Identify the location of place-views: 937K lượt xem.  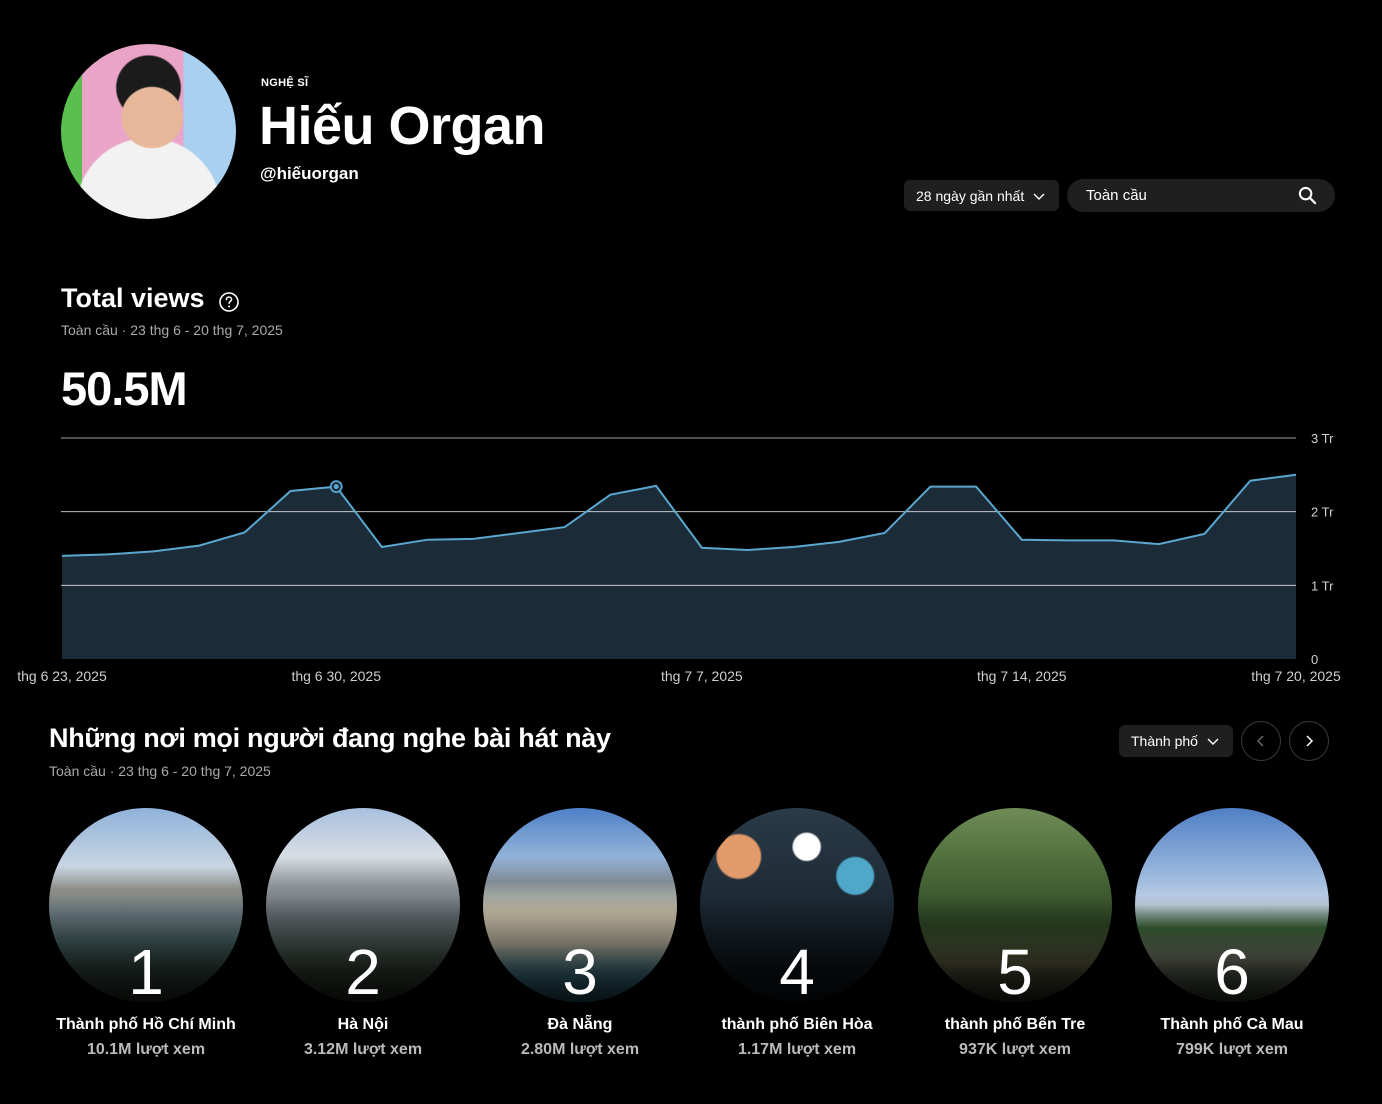
(1015, 1049).